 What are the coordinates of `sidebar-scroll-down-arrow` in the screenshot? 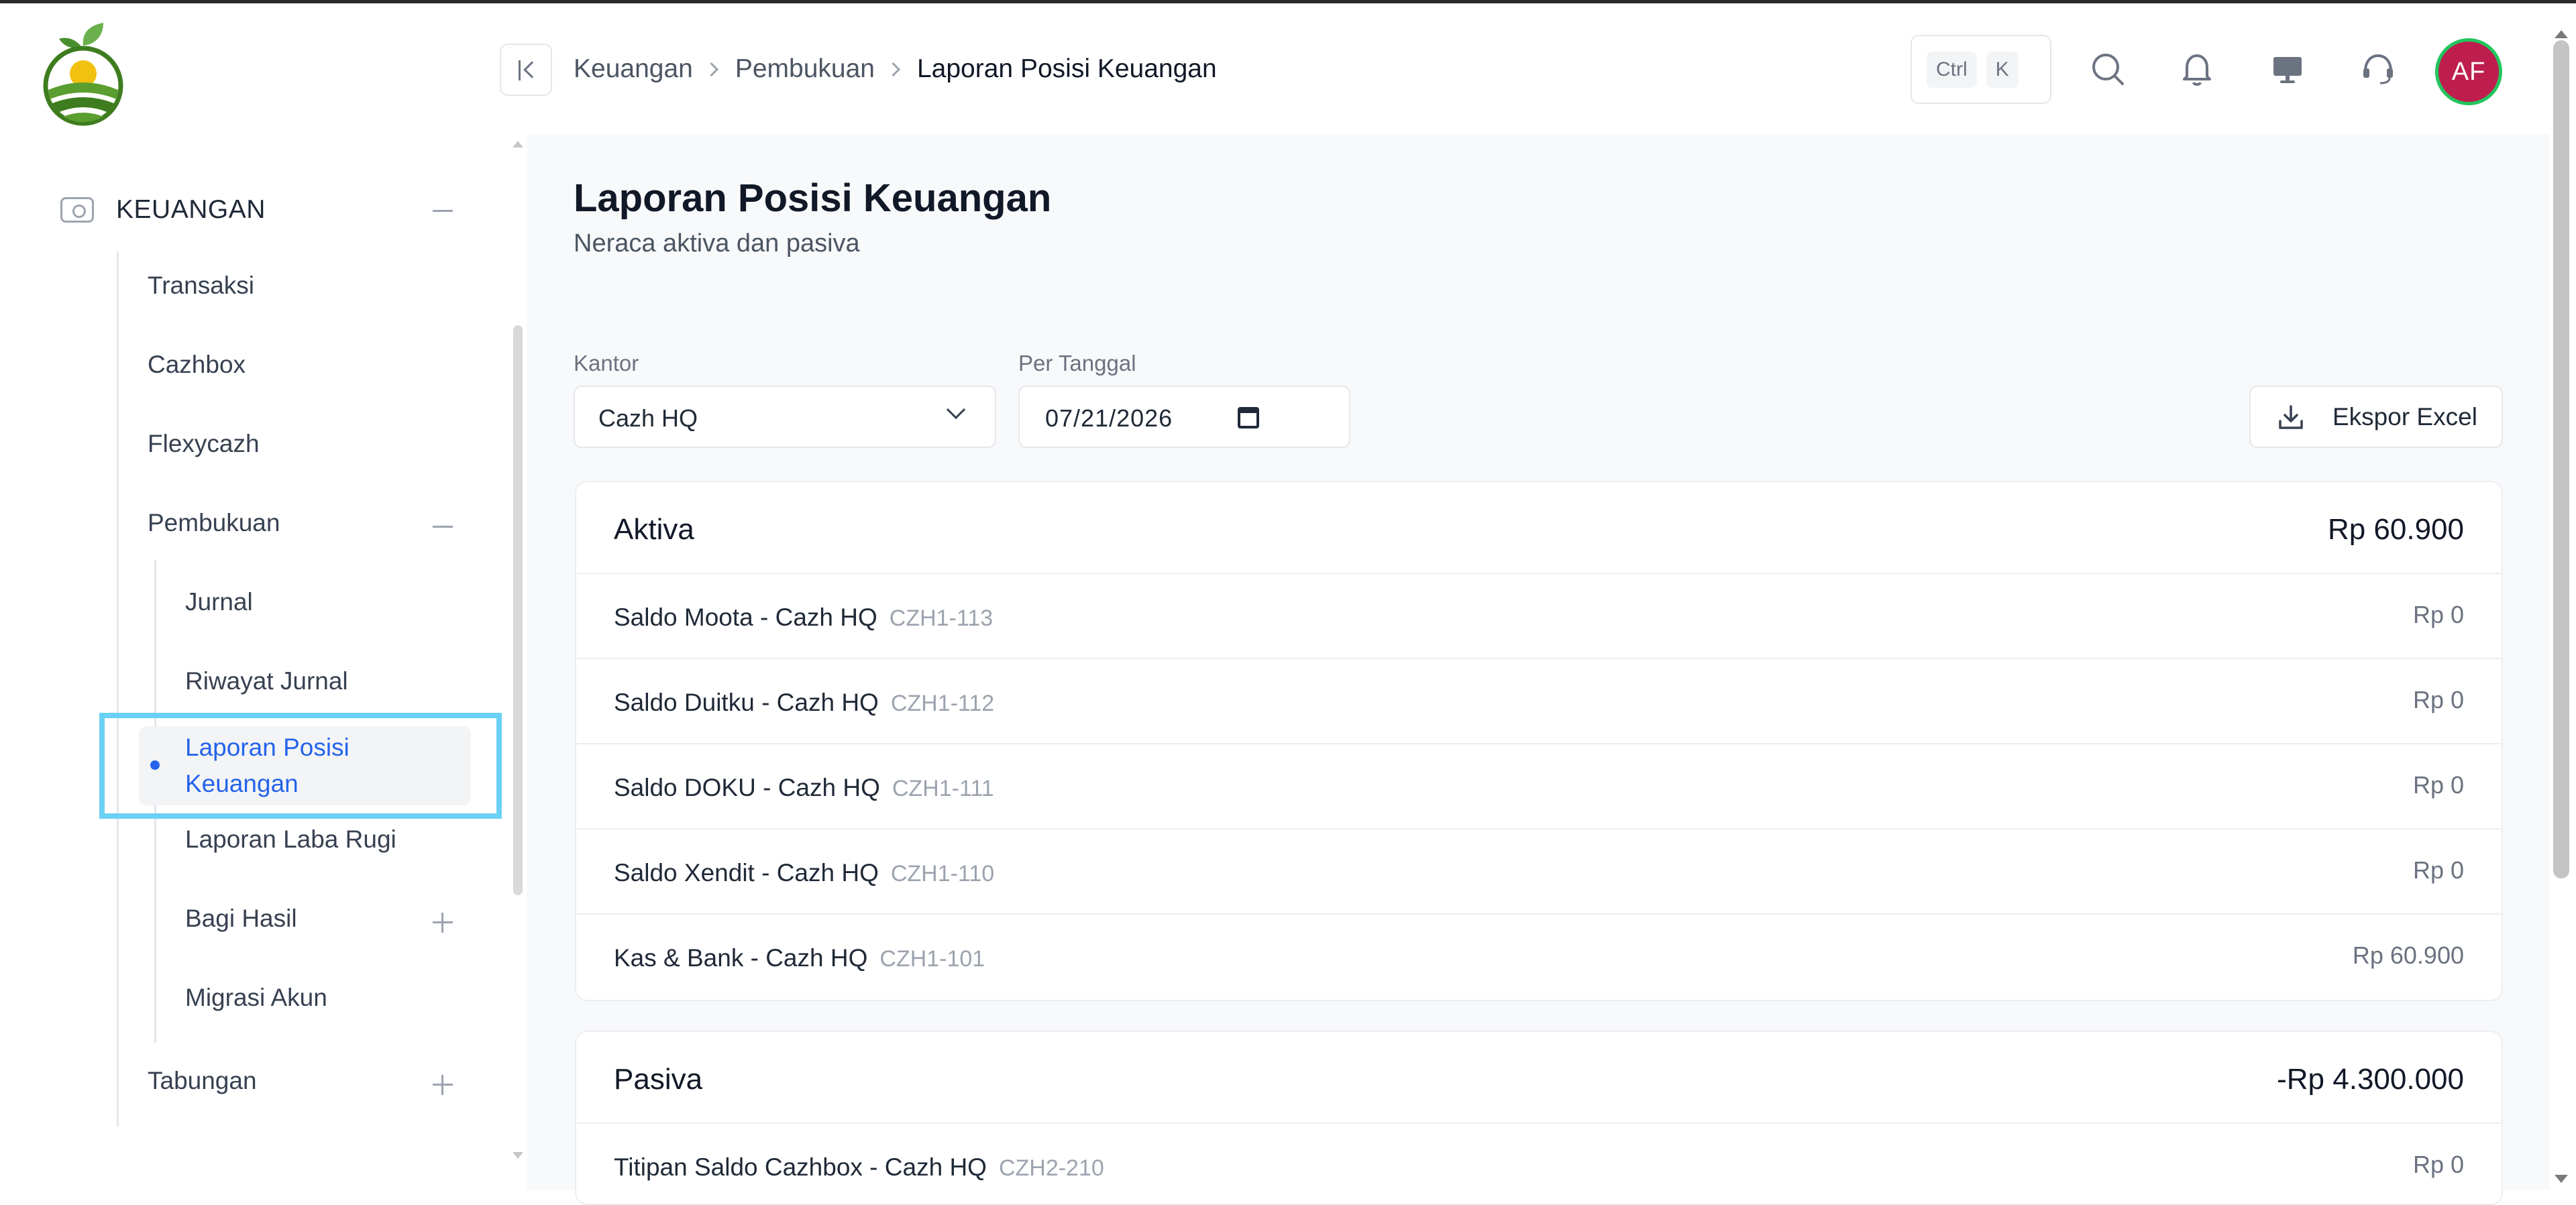 It's located at (518, 1155).